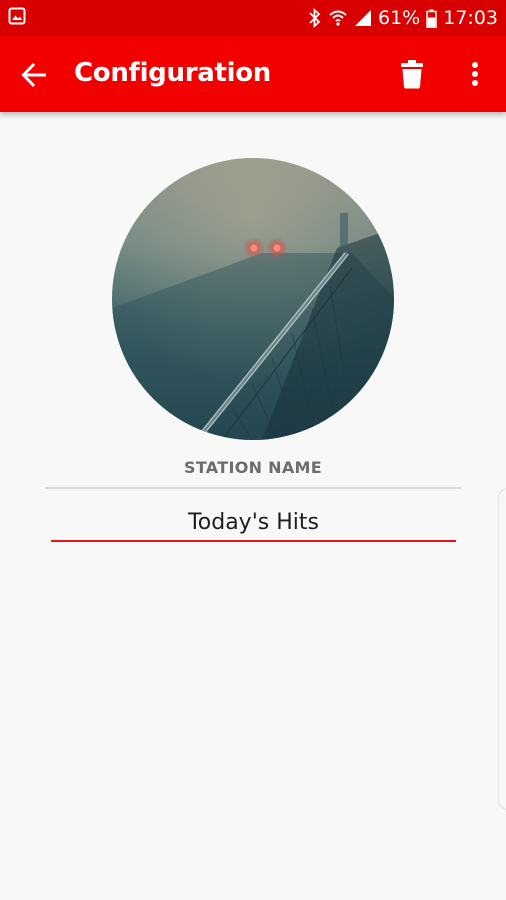 The height and width of the screenshot is (900, 506). I want to click on edge-panel-handle, so click(502, 649).